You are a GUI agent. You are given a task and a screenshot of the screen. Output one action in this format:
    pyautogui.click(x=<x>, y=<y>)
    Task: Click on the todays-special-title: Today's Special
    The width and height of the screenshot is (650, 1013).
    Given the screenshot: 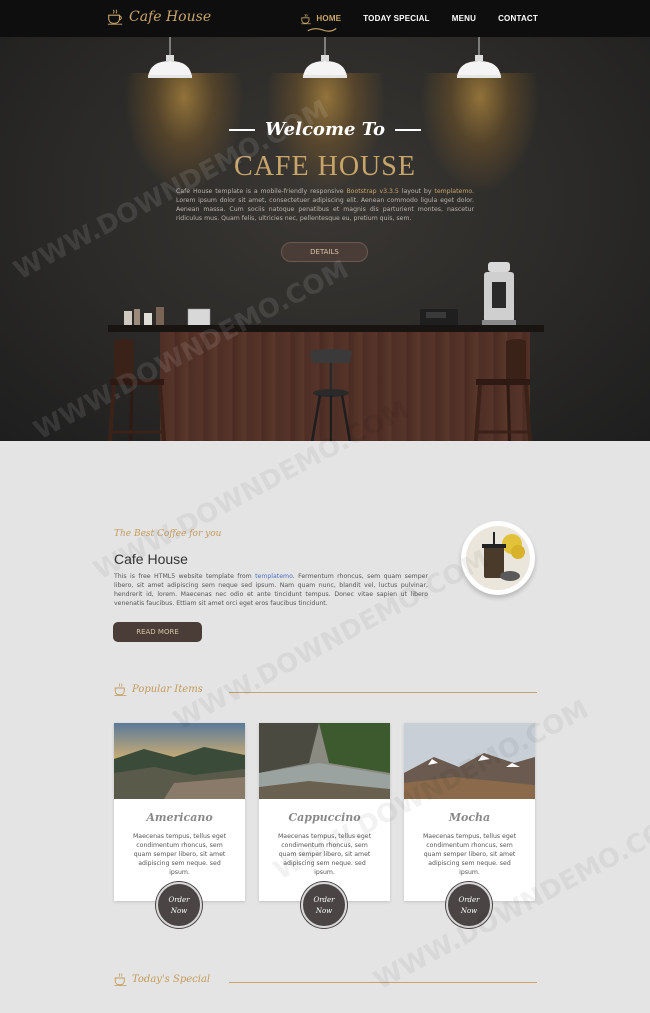 What is the action you would take?
    pyautogui.click(x=171, y=979)
    